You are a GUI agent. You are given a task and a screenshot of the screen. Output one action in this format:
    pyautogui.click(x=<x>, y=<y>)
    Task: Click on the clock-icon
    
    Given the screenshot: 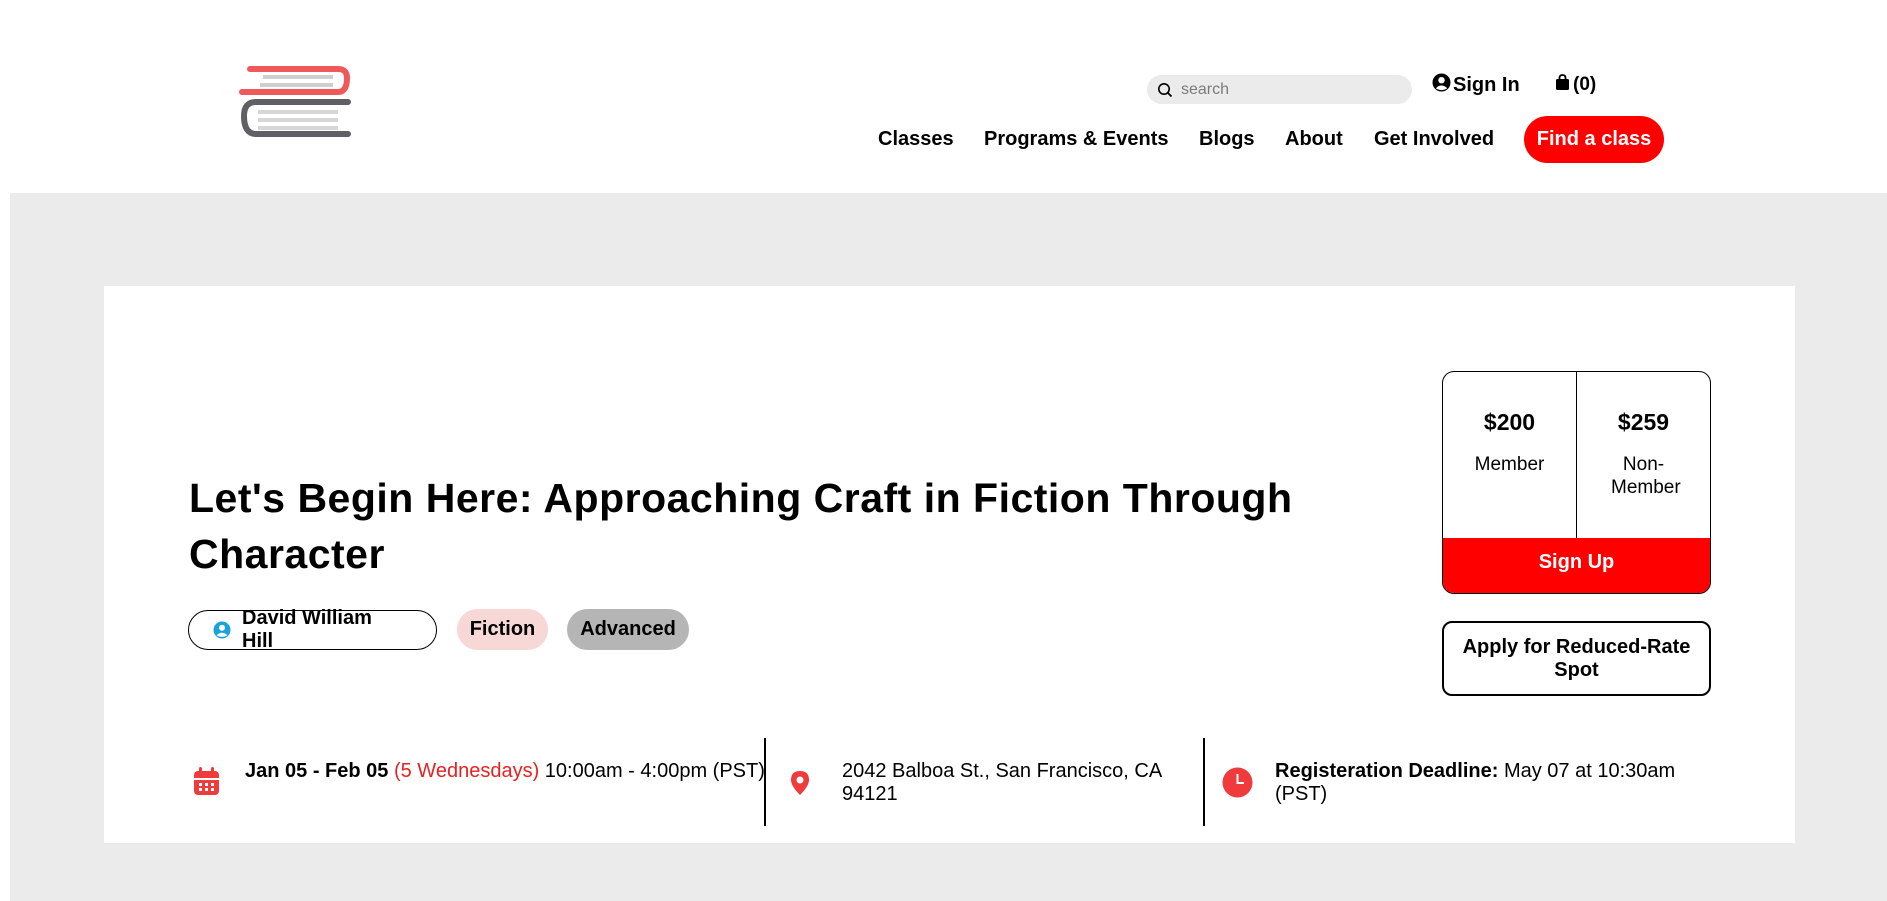 What is the action you would take?
    pyautogui.click(x=1237, y=782)
    